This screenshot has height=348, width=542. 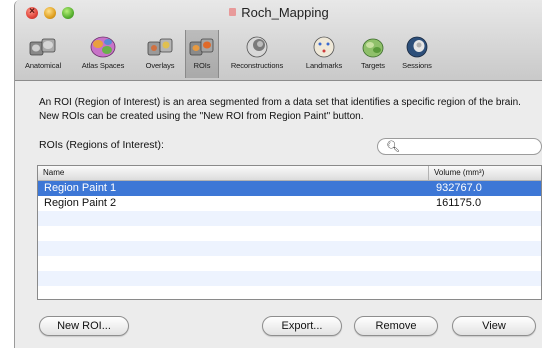 What do you see at coordinates (202, 65) in the screenshot?
I see `tab-label: ROIs` at bounding box center [202, 65].